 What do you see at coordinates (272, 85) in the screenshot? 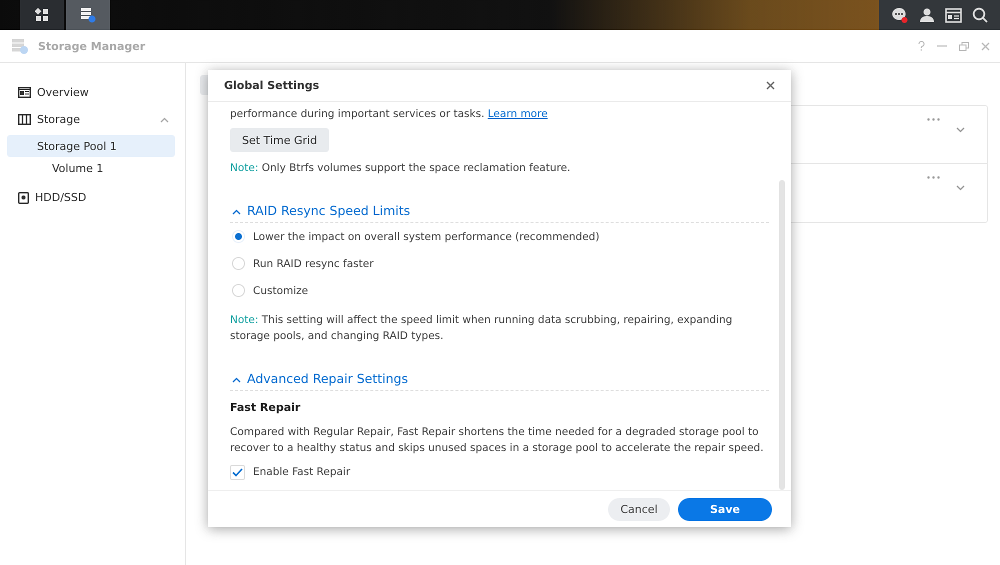
I see `dialog-title: Global Settings` at bounding box center [272, 85].